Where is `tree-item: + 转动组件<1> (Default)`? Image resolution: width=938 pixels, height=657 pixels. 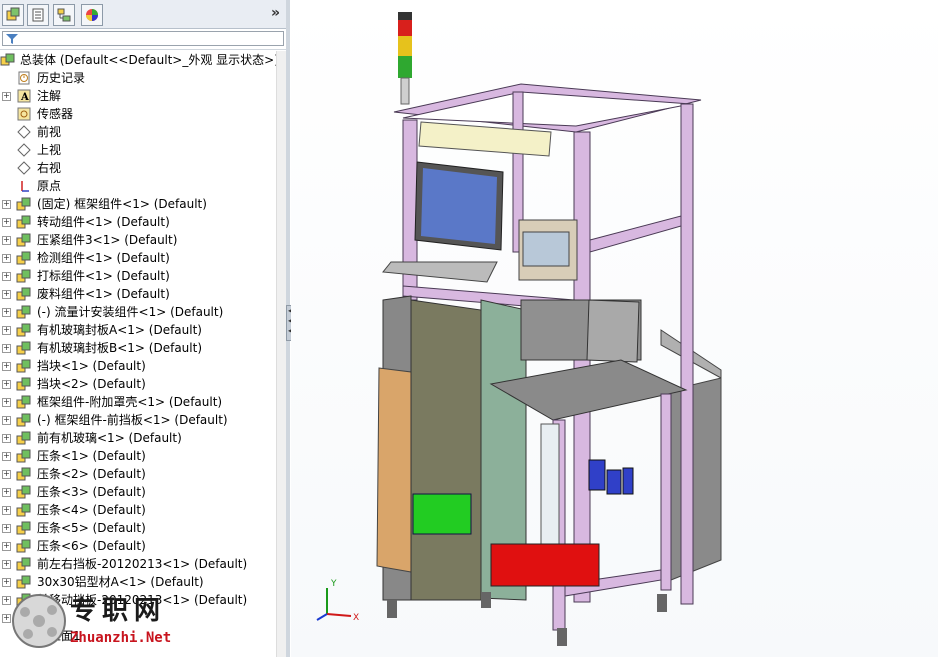
tree-item: + 转动组件<1> (Default) is located at coordinates (143, 222).